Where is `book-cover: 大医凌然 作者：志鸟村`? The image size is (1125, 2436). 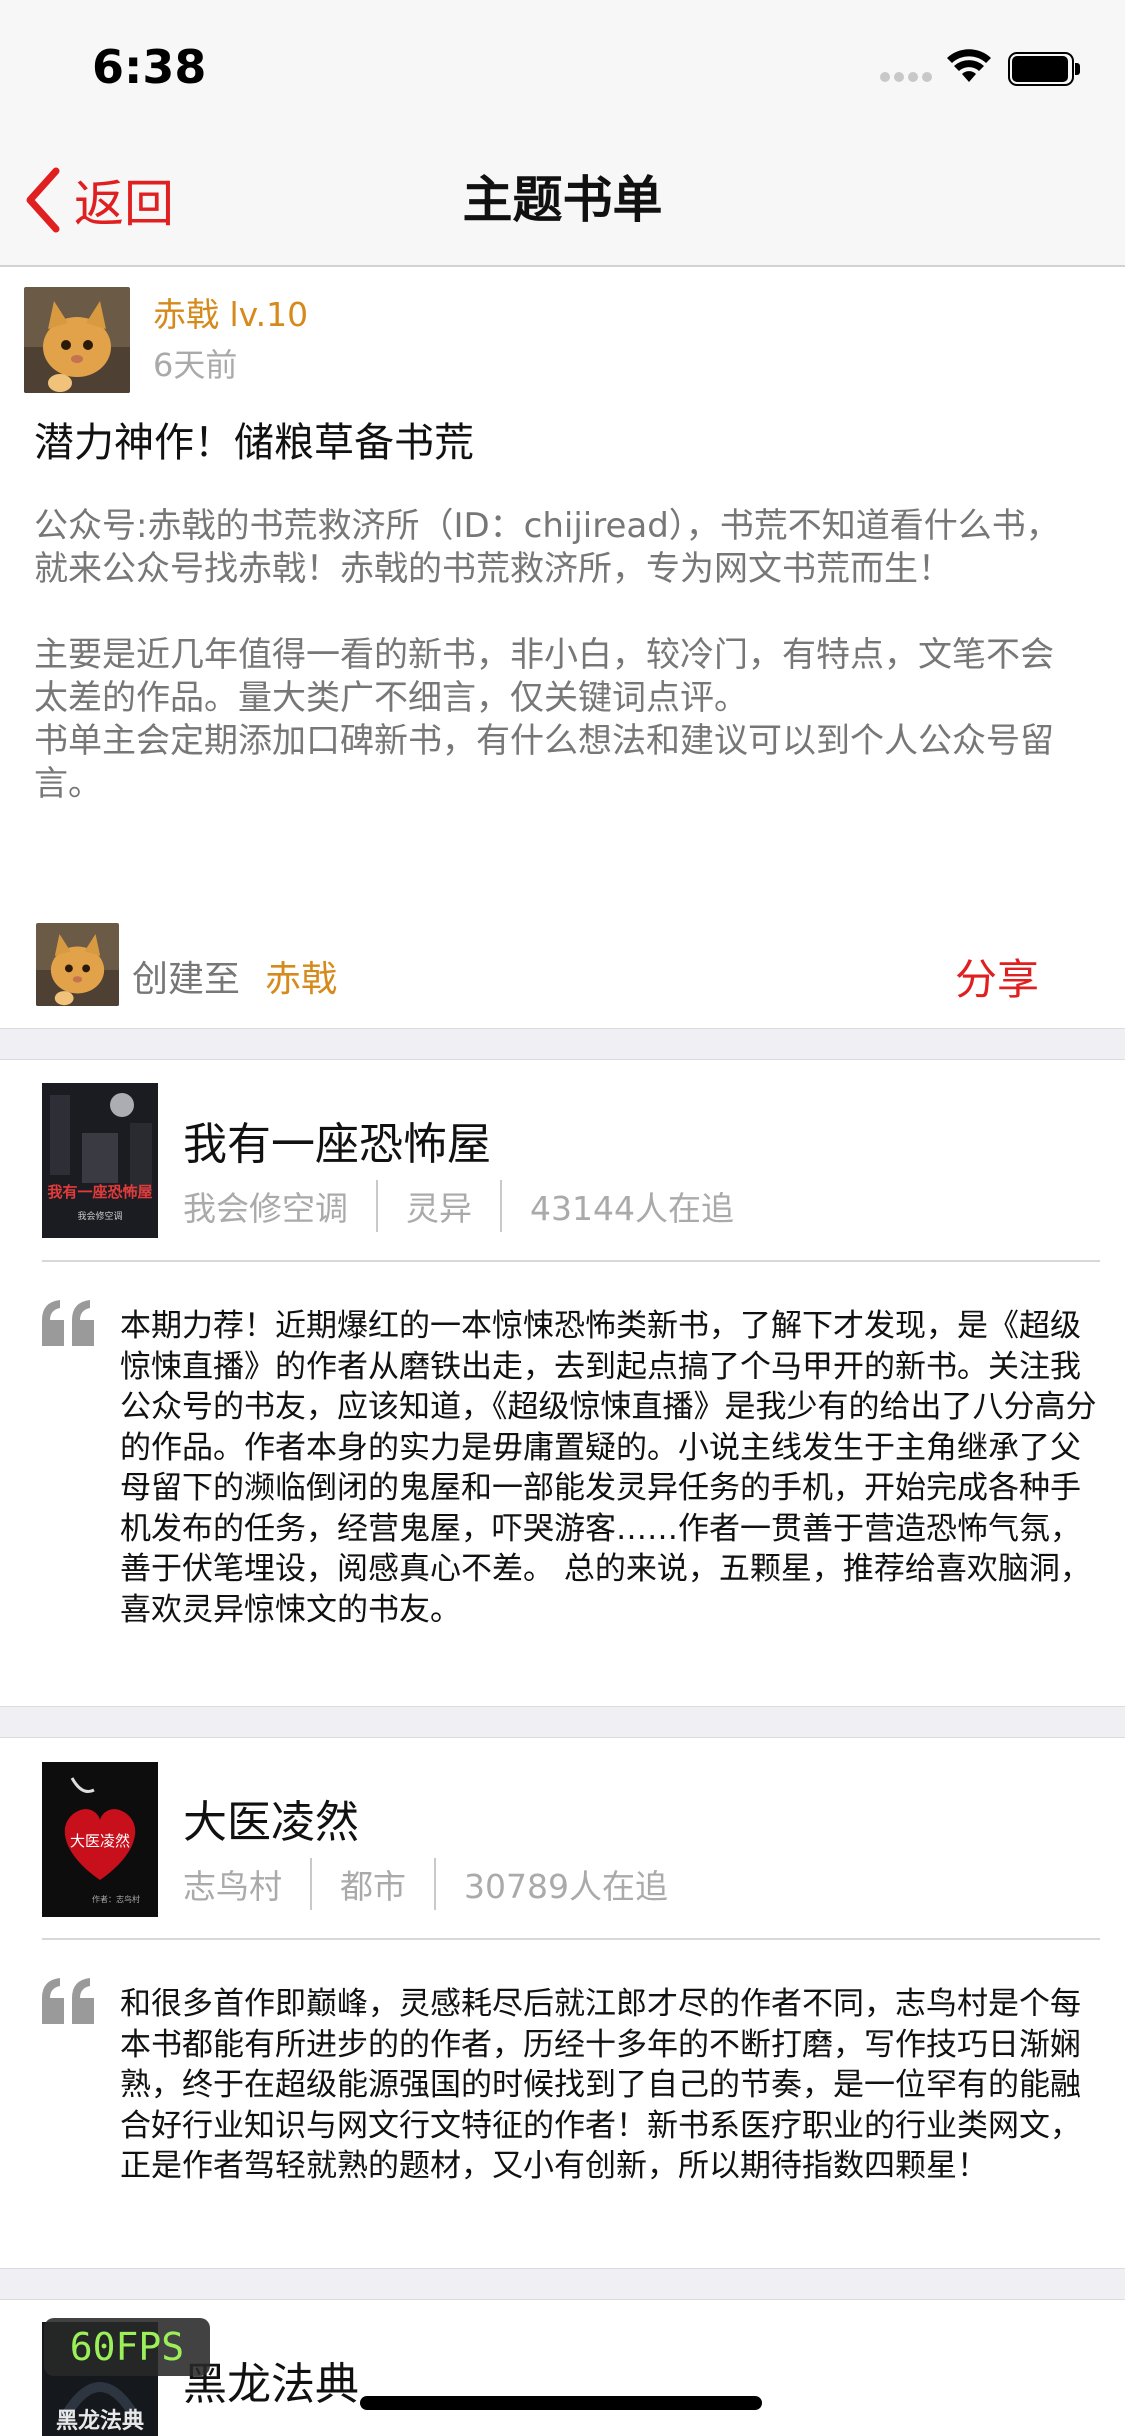 book-cover: 大医凌然 作者：志鸟村 is located at coordinates (100, 1839).